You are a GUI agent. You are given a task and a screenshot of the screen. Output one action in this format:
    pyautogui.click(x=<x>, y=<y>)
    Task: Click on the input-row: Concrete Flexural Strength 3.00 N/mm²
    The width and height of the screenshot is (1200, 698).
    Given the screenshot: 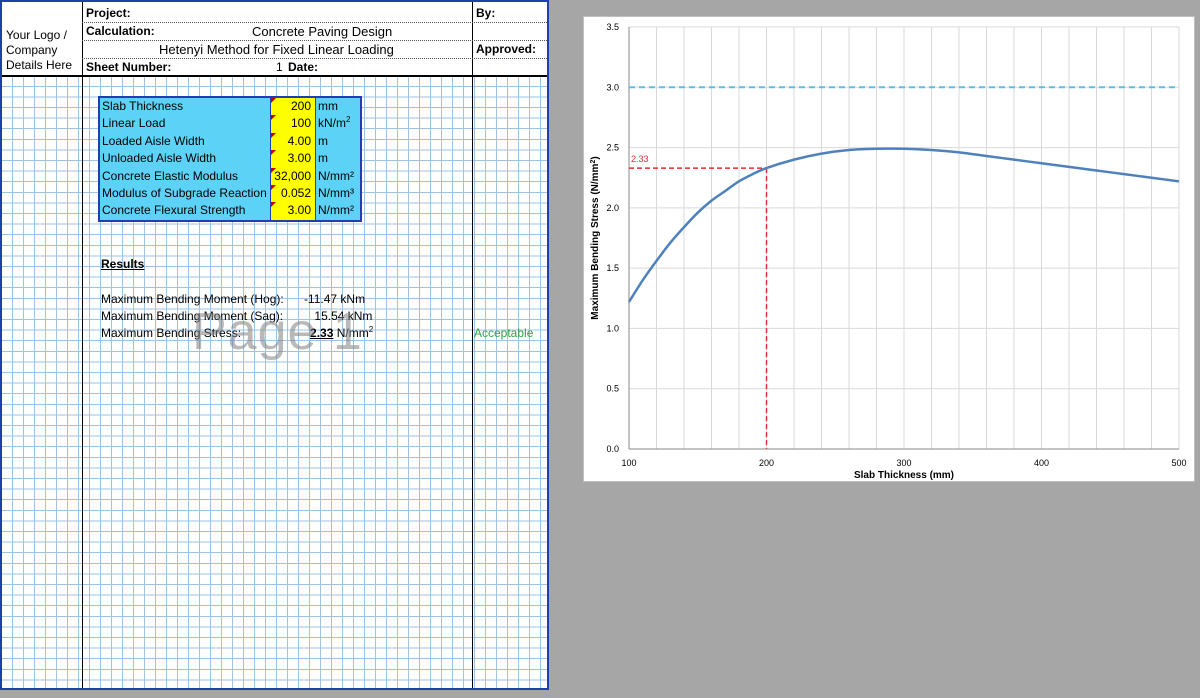 What is the action you would take?
    pyautogui.click(x=230, y=211)
    